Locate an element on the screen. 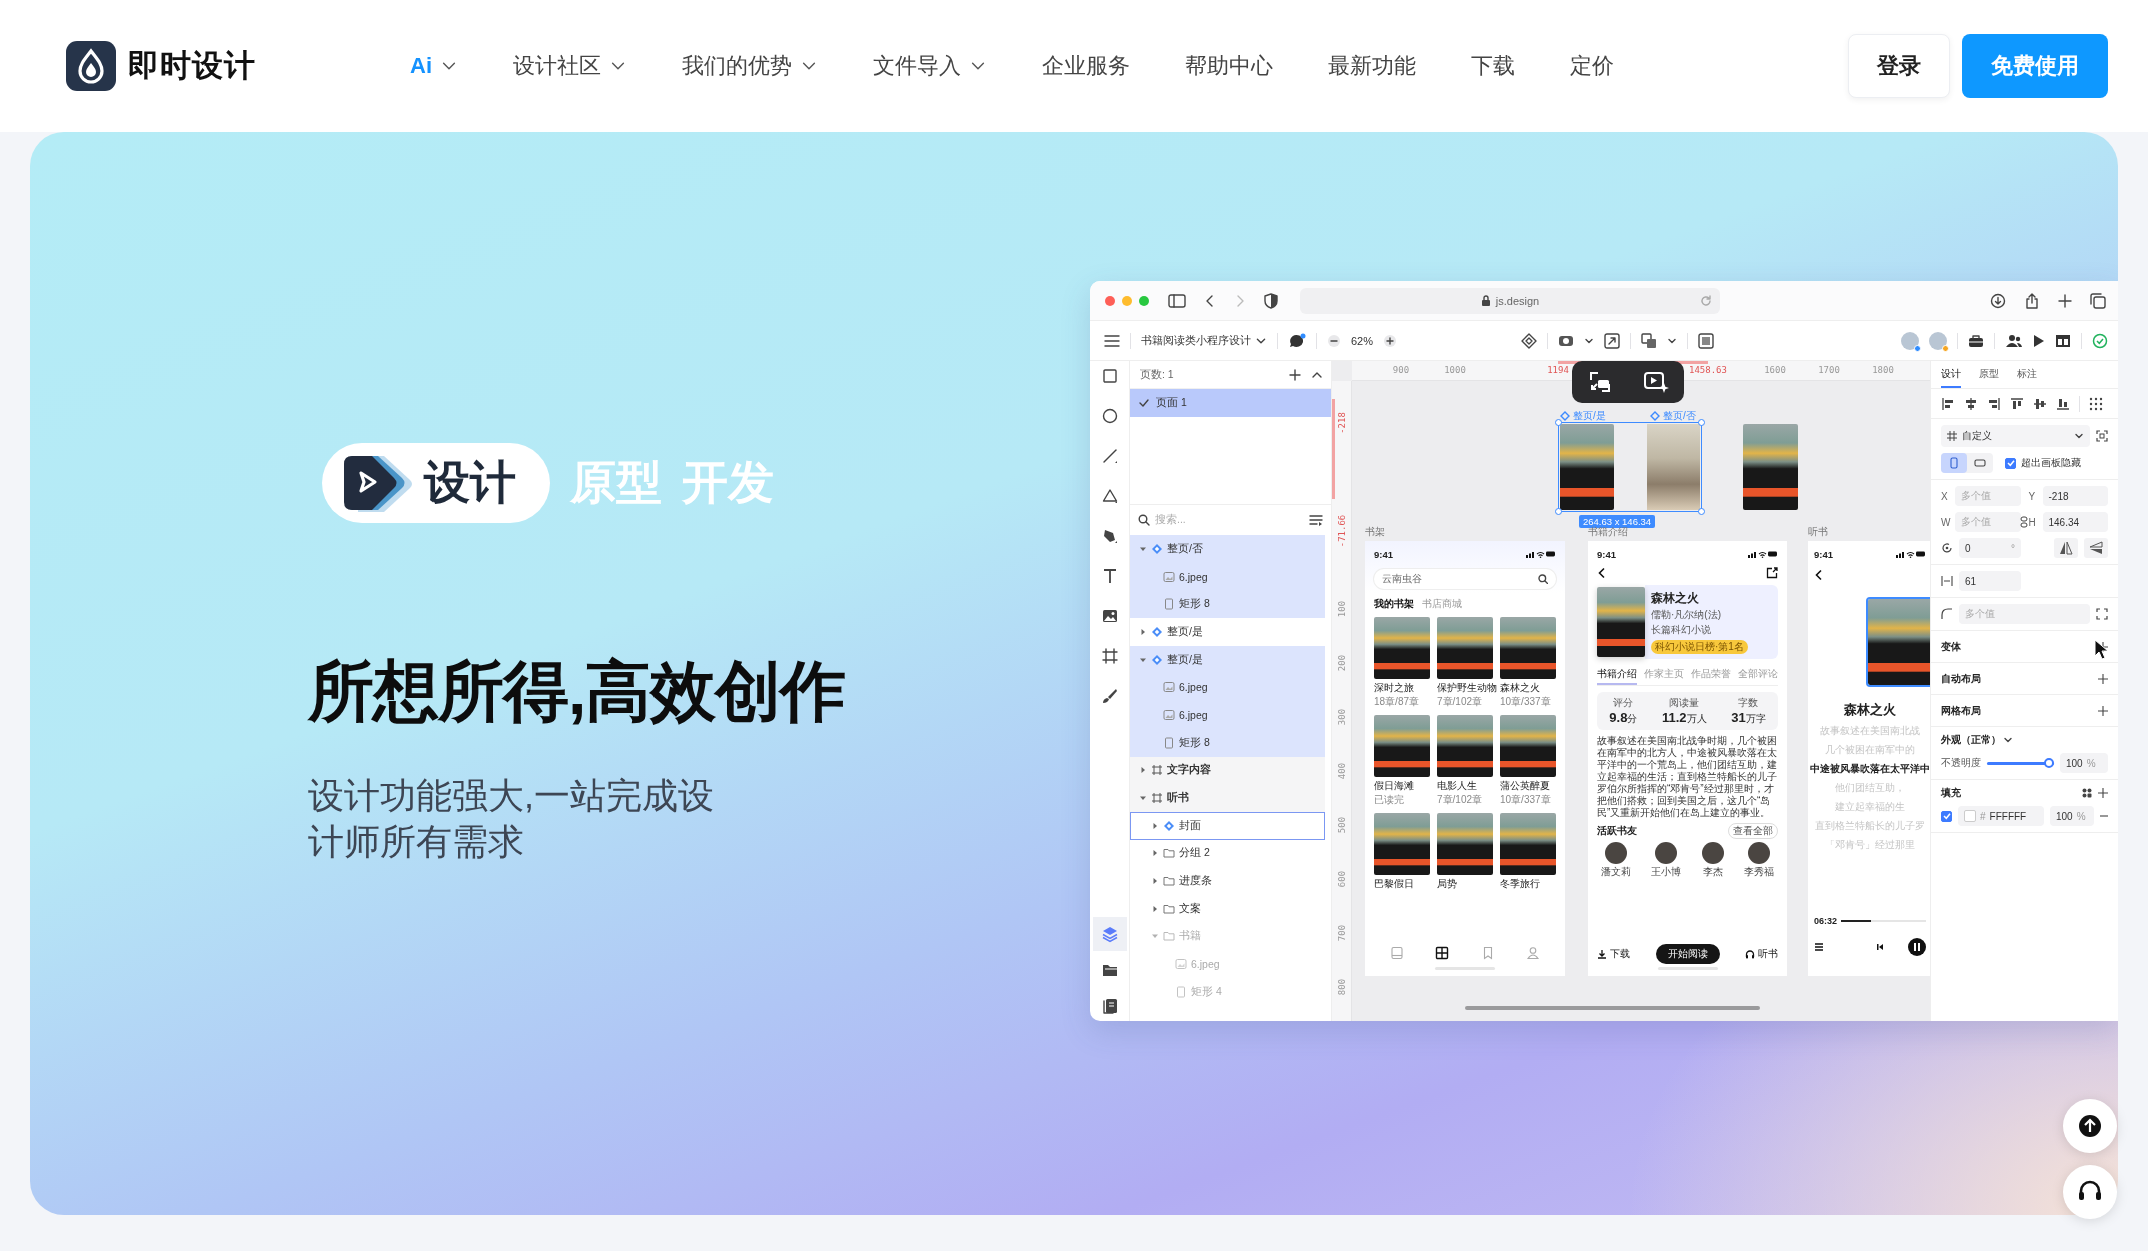 This screenshot has width=2148, height=1251. tab: 原型 is located at coordinates (1989, 374).